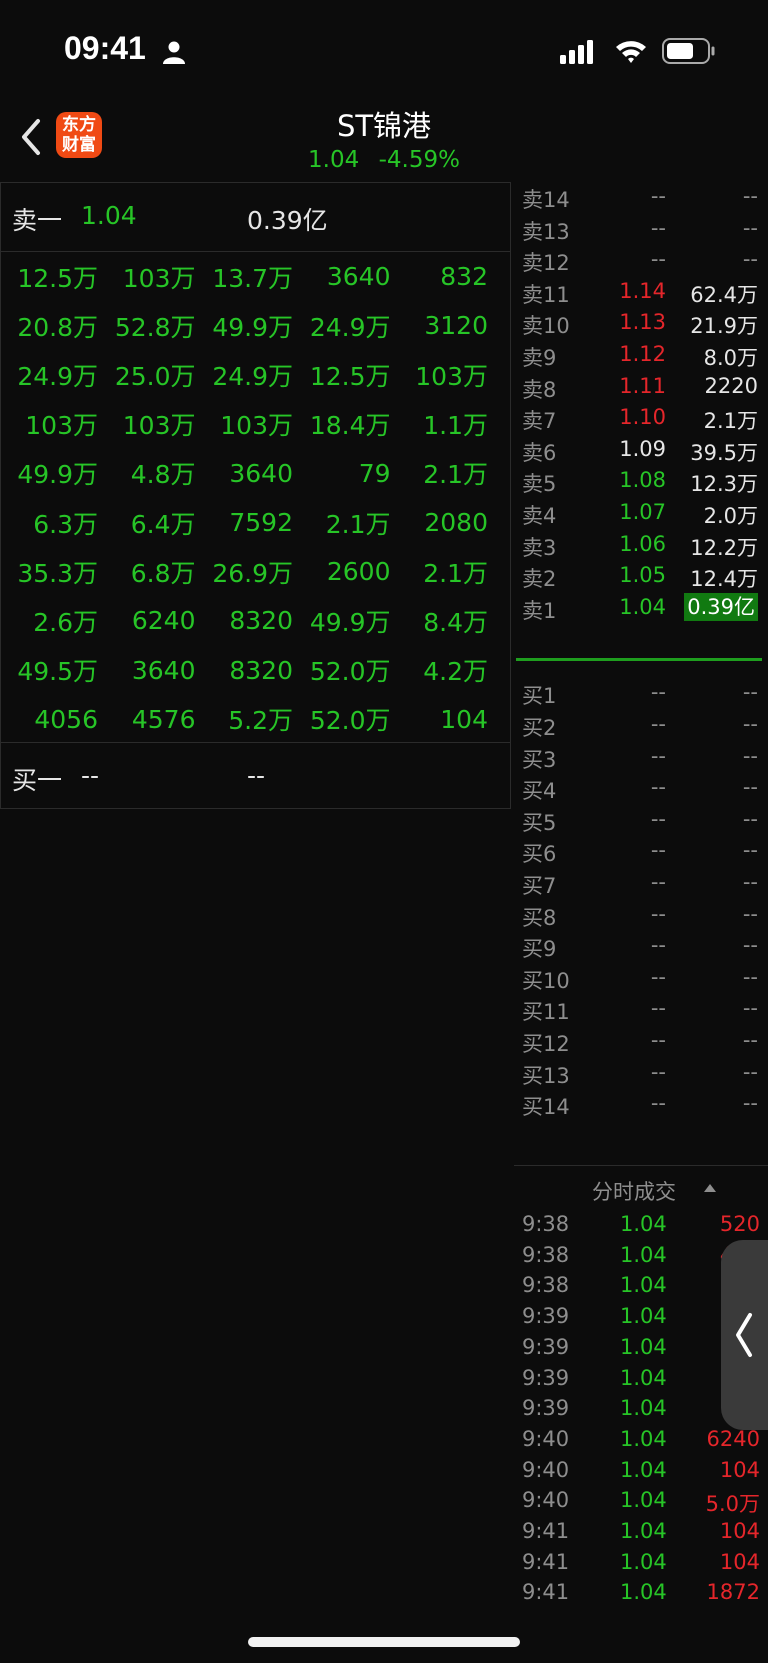  I want to click on queue-volume-cell: 6.3万, so click(49, 523).